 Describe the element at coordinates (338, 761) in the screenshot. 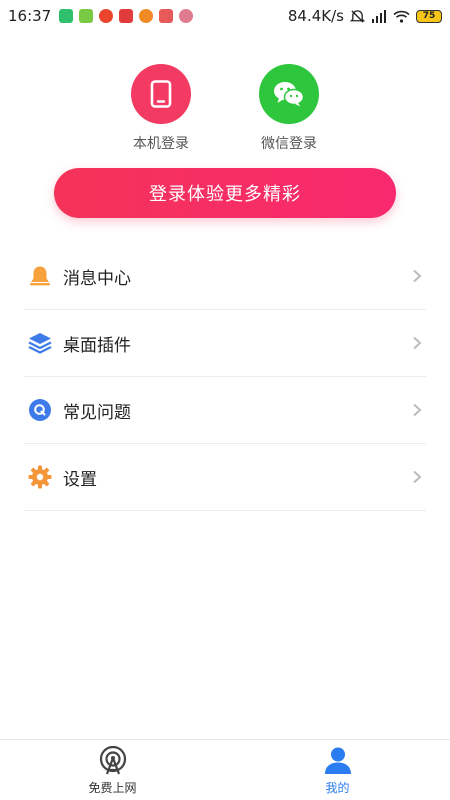

I see `user-icon` at that location.